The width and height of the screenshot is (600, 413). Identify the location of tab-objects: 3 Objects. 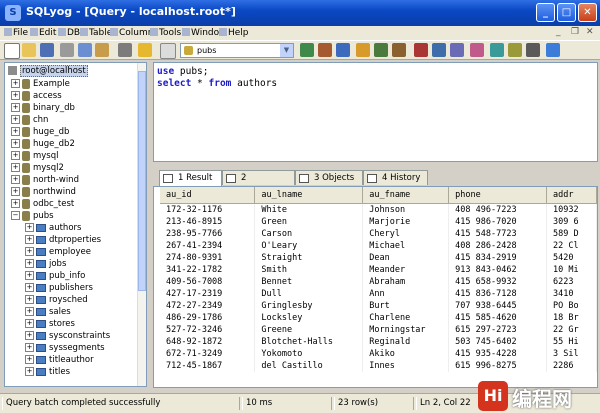
(329, 177).